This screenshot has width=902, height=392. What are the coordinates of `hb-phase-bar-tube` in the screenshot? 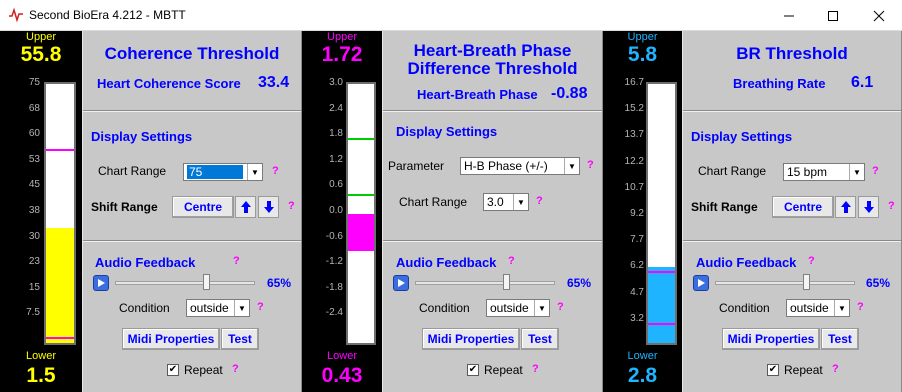 It's located at (361, 213).